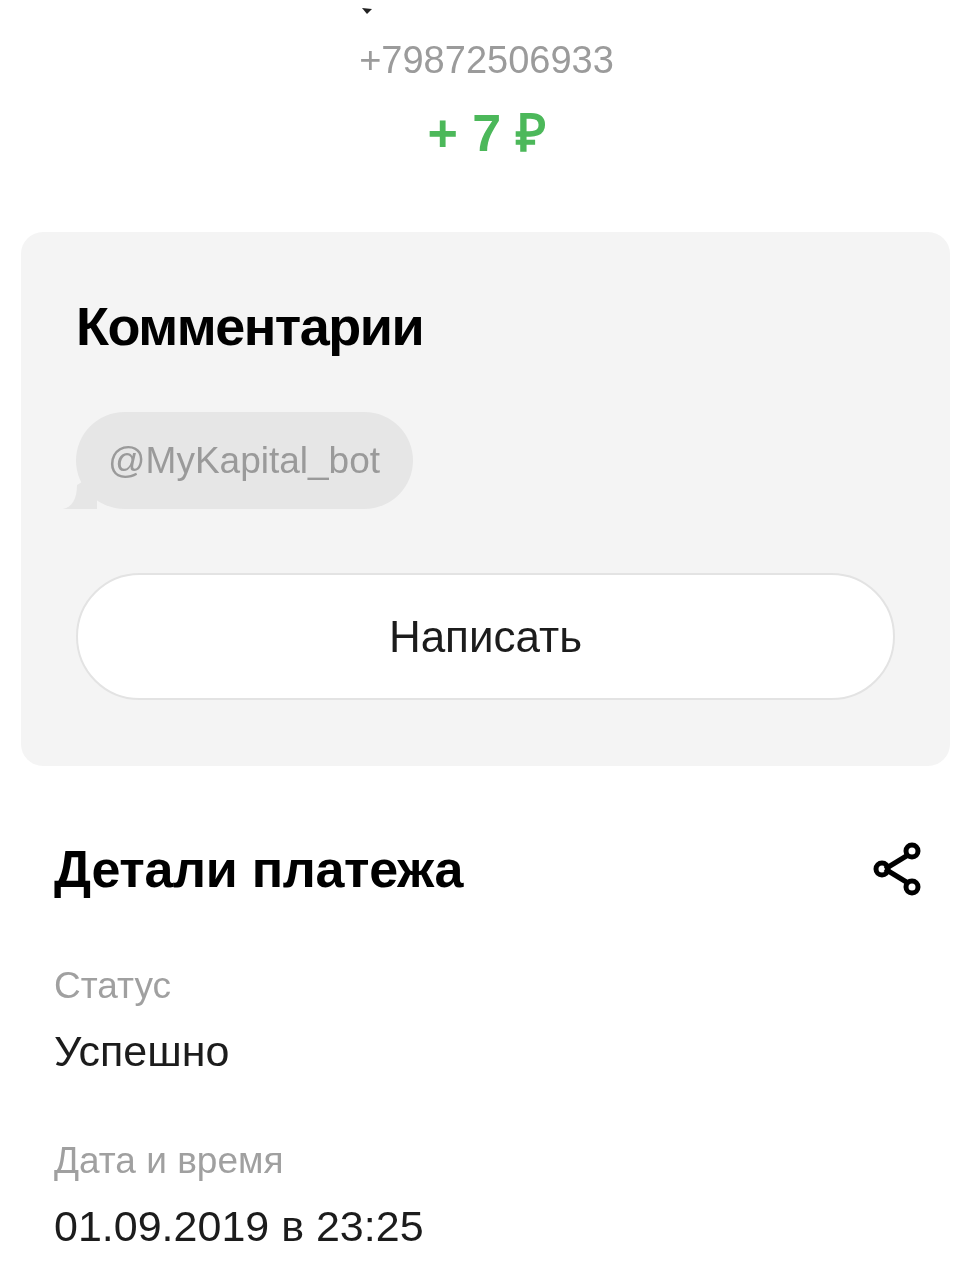 The image size is (973, 1280). What do you see at coordinates (142, 1051) in the screenshot?
I see `field-value: Успешно` at bounding box center [142, 1051].